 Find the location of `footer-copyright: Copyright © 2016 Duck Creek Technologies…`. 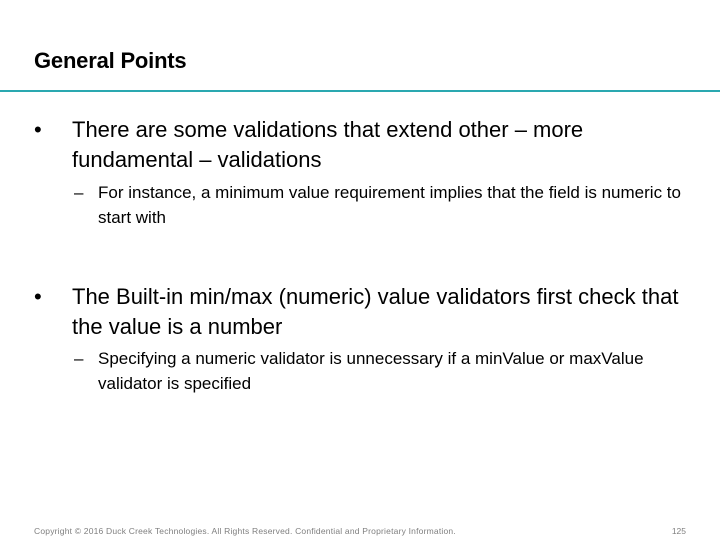

footer-copyright: Copyright © 2016 Duck Creek Technologies… is located at coordinates (245, 531).